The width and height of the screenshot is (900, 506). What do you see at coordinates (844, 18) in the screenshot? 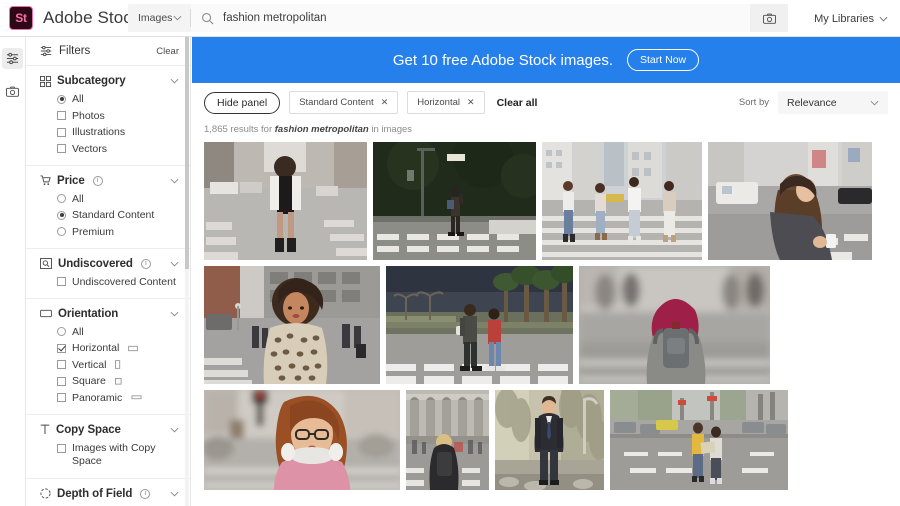
I see `my-libraries-label: My Libraries` at bounding box center [844, 18].